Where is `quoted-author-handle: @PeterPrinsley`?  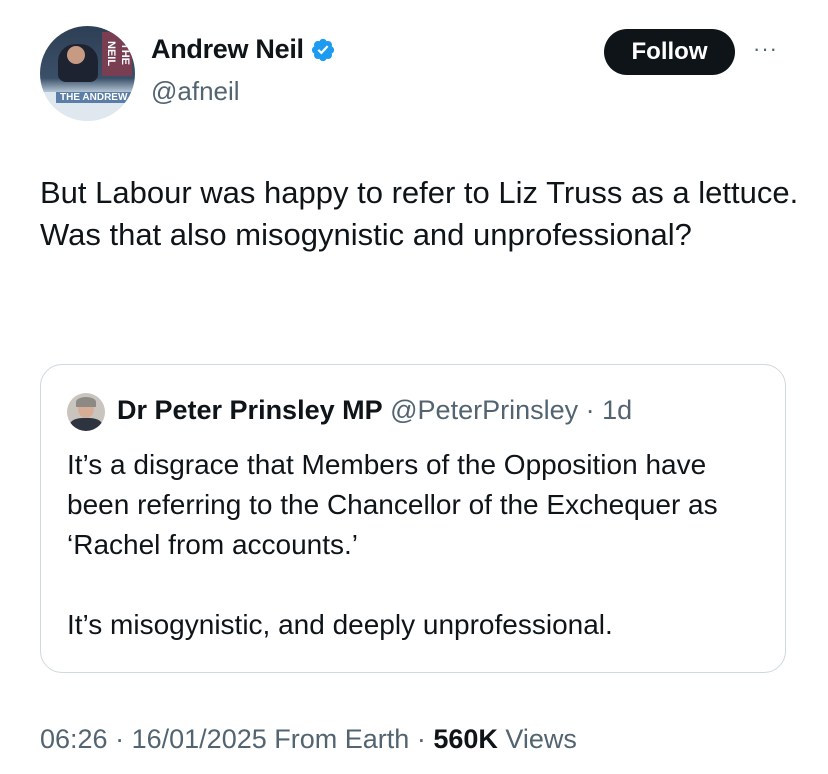 quoted-author-handle: @PeterPrinsley is located at coordinates (484, 410).